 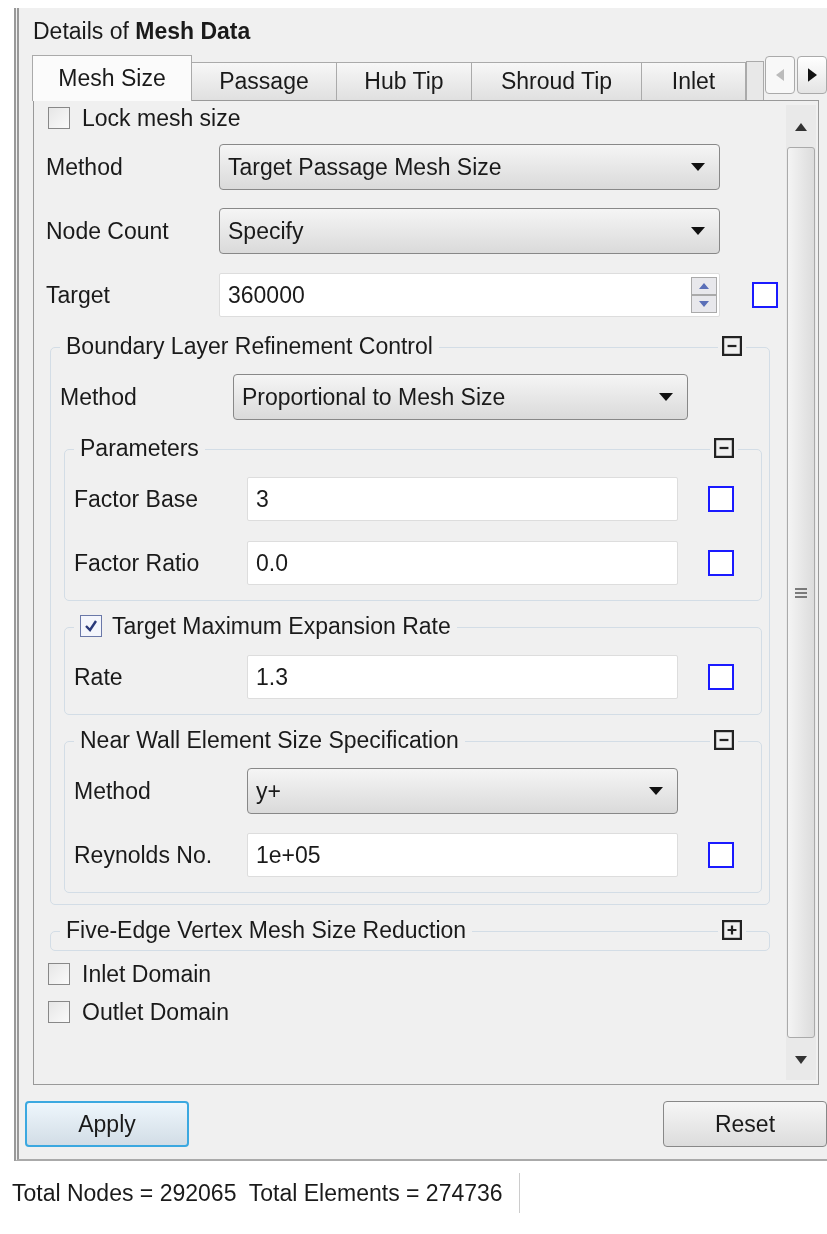 What do you see at coordinates (269, 740) in the screenshot?
I see `group-title: Near Wall Element Size Specification` at bounding box center [269, 740].